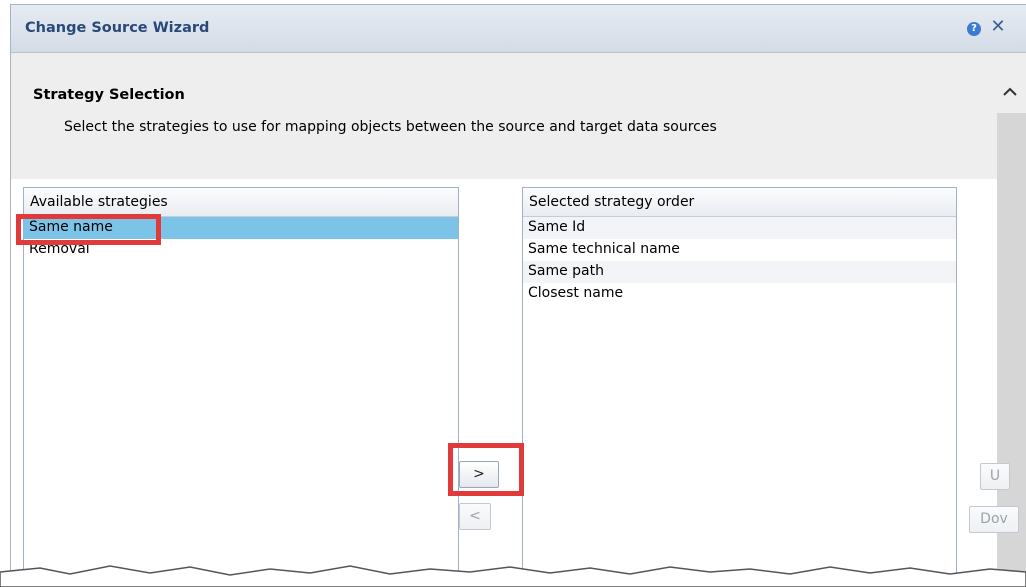 The height and width of the screenshot is (587, 1026). I want to click on title-bar: Change Source Wizard ? ✕, so click(518, 29).